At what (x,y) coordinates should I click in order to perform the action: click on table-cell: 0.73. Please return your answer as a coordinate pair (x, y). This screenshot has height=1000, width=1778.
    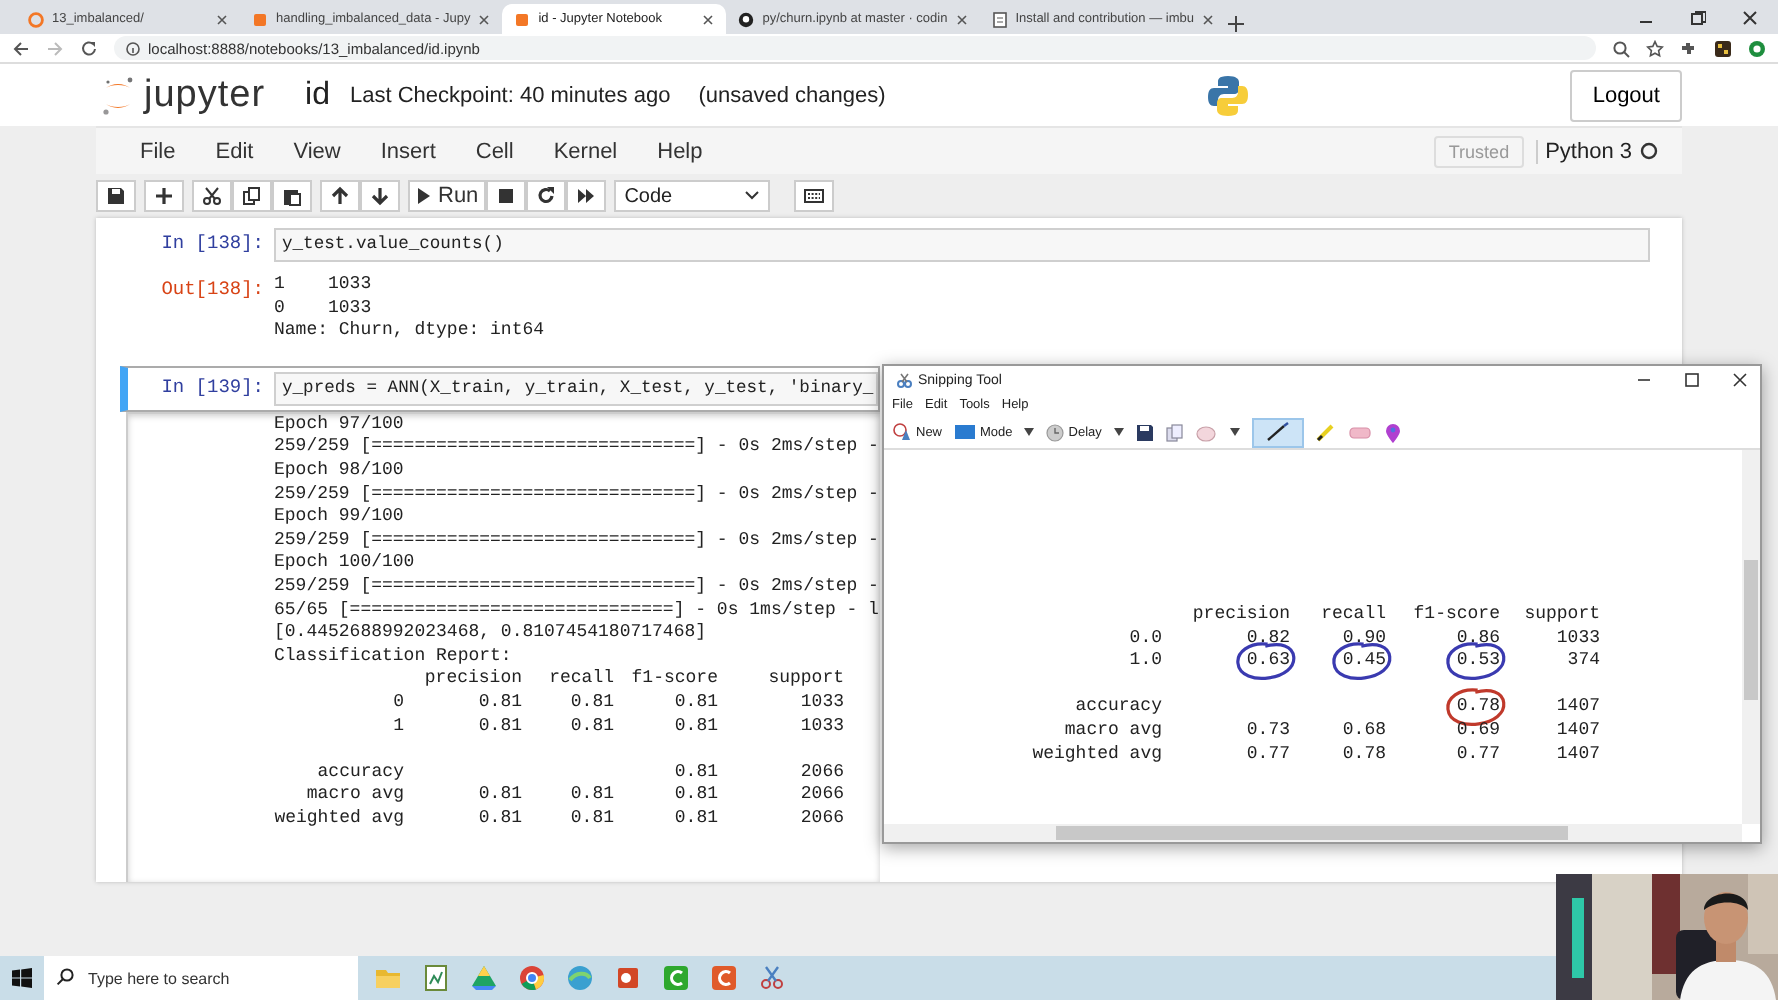
    Looking at the image, I should click on (1268, 729).